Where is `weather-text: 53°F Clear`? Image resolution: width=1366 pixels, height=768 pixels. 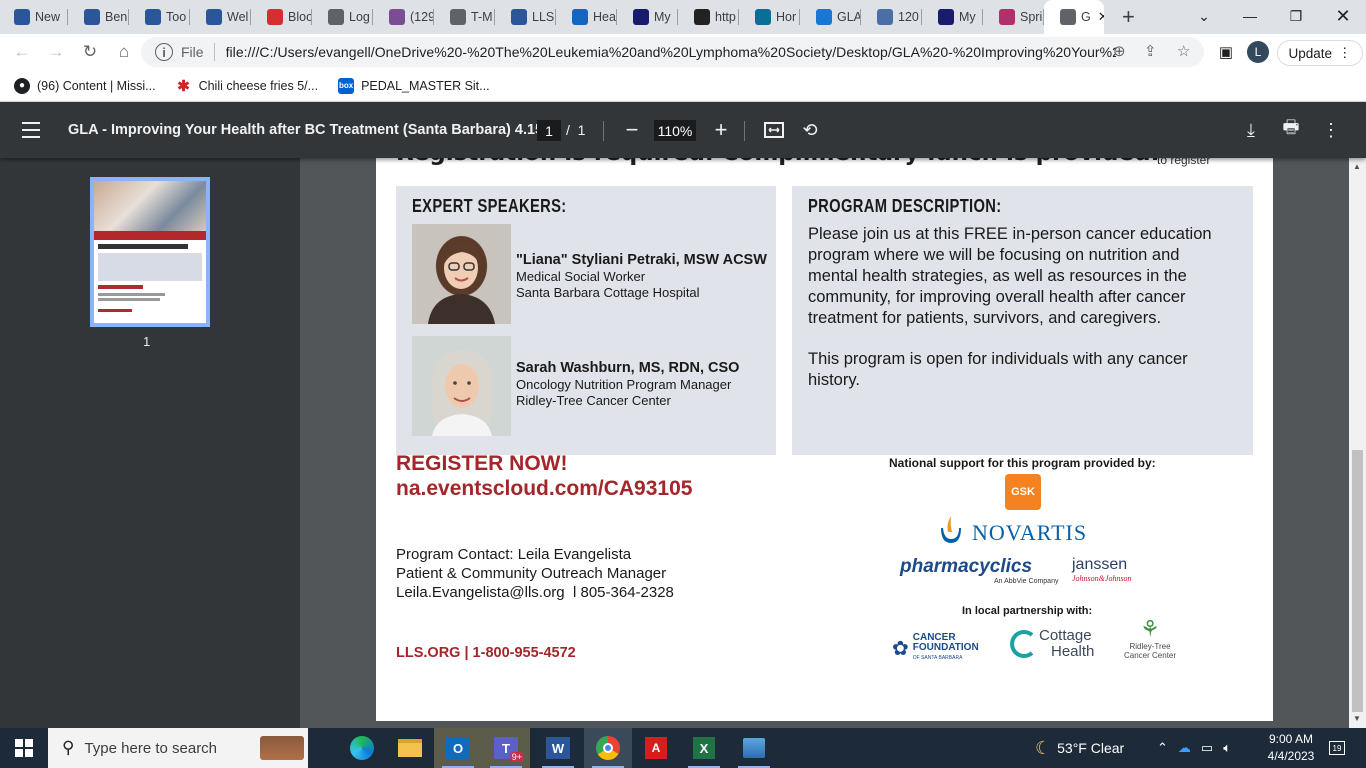 weather-text: 53°F Clear is located at coordinates (1091, 748).